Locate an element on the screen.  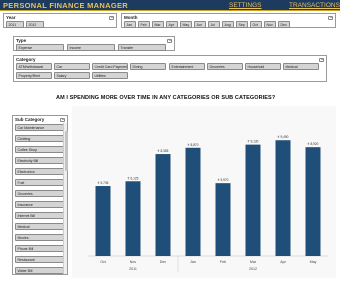
x-group-label: 2011 is located at coordinates (133, 269).